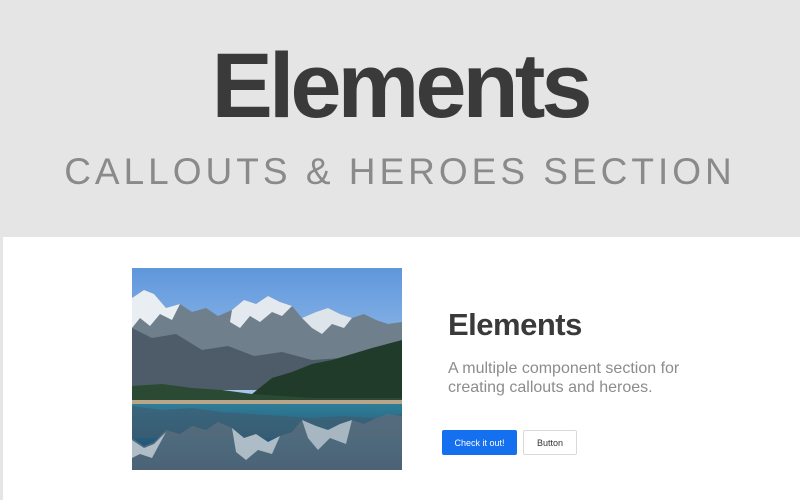 This screenshot has width=800, height=500. What do you see at coordinates (400, 171) in the screenshot?
I see `banner-subtitle: CALLOUTS & HEROES SECTION` at bounding box center [400, 171].